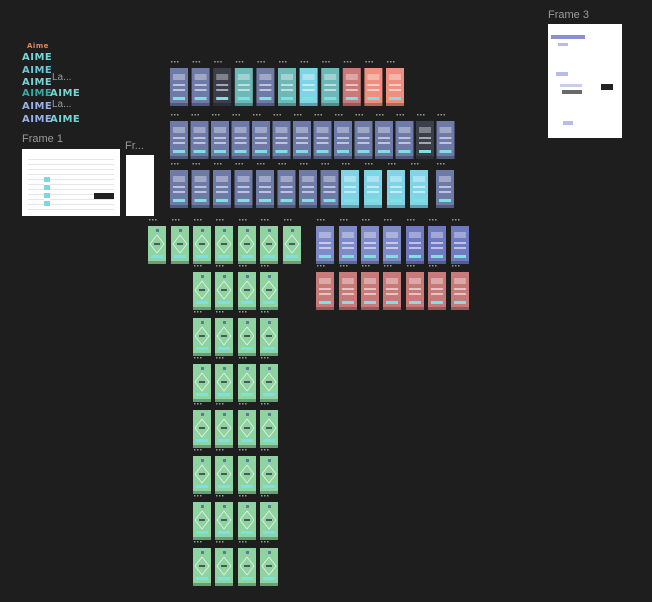 This screenshot has width=652, height=602. What do you see at coordinates (42, 139) in the screenshot?
I see `frame1-label: Frame 1` at bounding box center [42, 139].